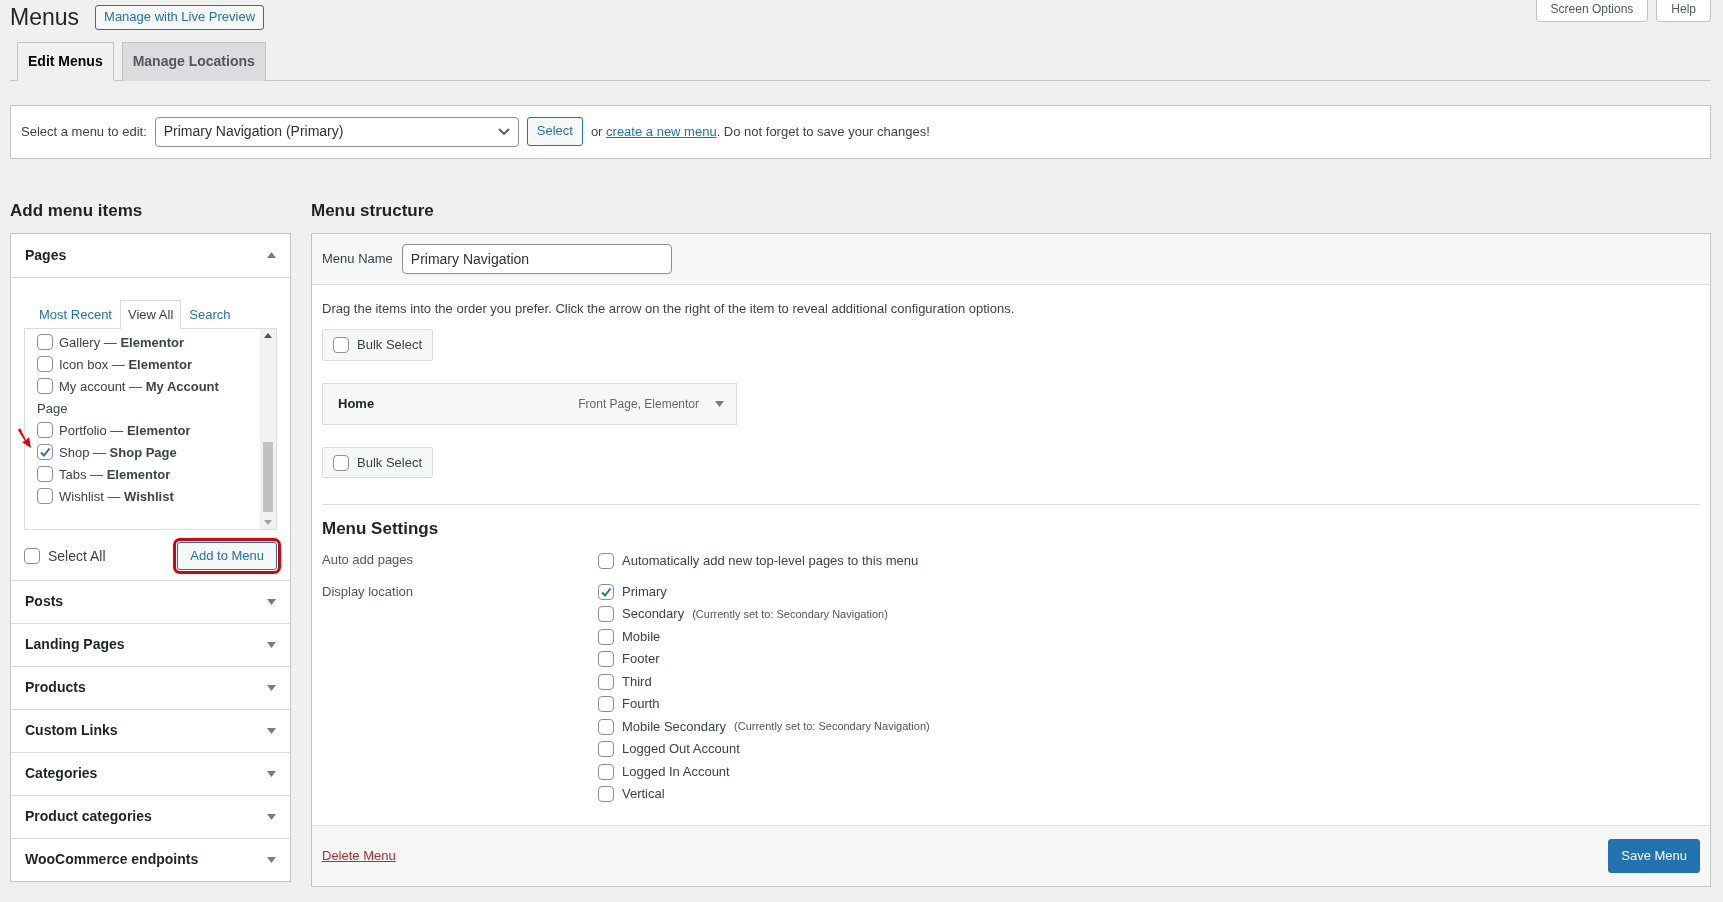  Describe the element at coordinates (653, 614) in the screenshot. I see `checkbox-label: Secondary` at that location.